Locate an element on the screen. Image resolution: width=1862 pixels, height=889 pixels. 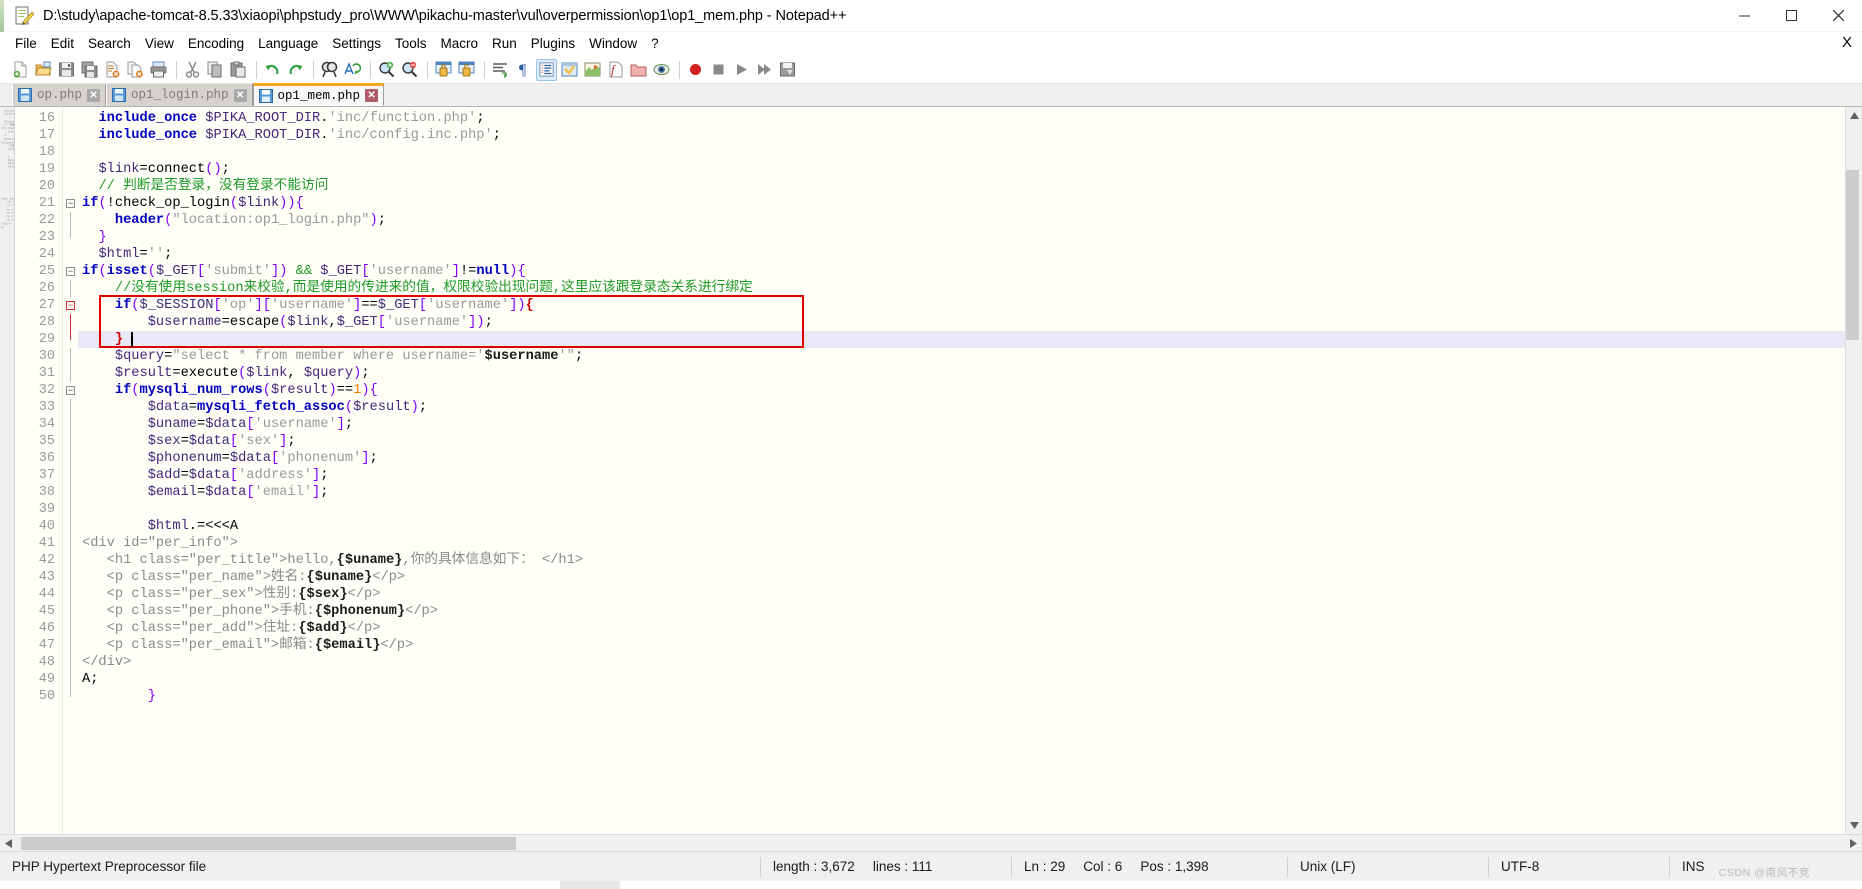
code-line: <p class="per_sex">性别:{$sex}</p> is located at coordinates (961, 594).